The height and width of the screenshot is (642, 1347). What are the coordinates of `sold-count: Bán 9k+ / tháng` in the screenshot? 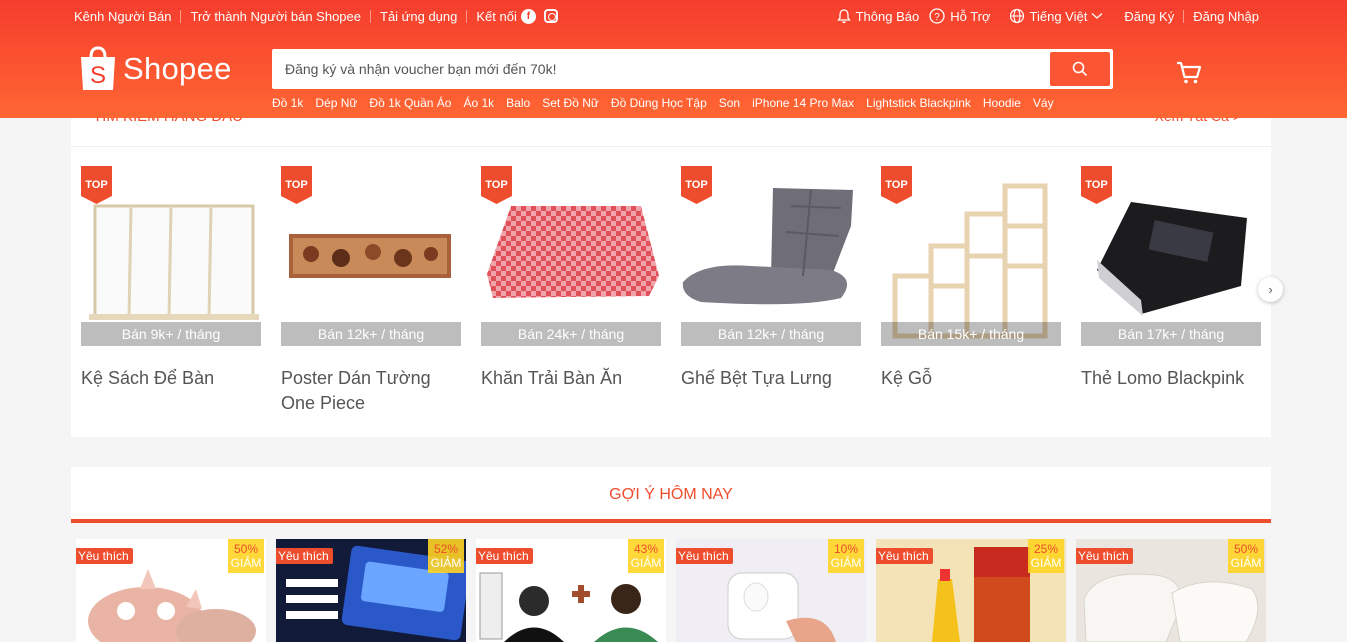 It's located at (171, 334).